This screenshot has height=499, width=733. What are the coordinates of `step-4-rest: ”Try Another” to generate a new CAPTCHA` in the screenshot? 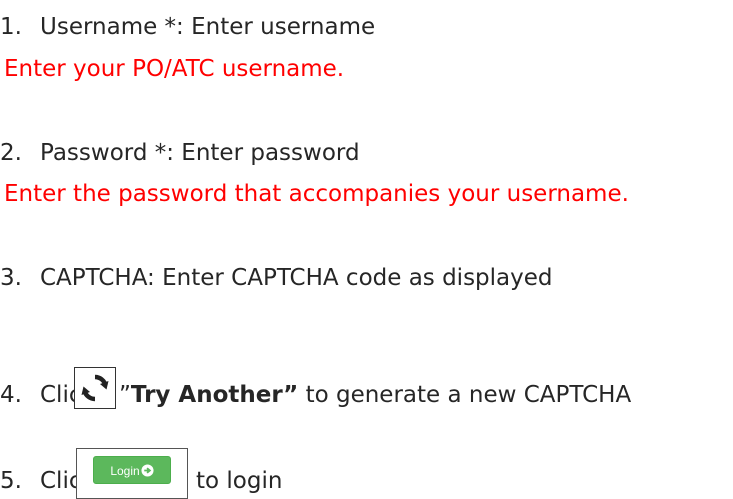 It's located at (375, 395).